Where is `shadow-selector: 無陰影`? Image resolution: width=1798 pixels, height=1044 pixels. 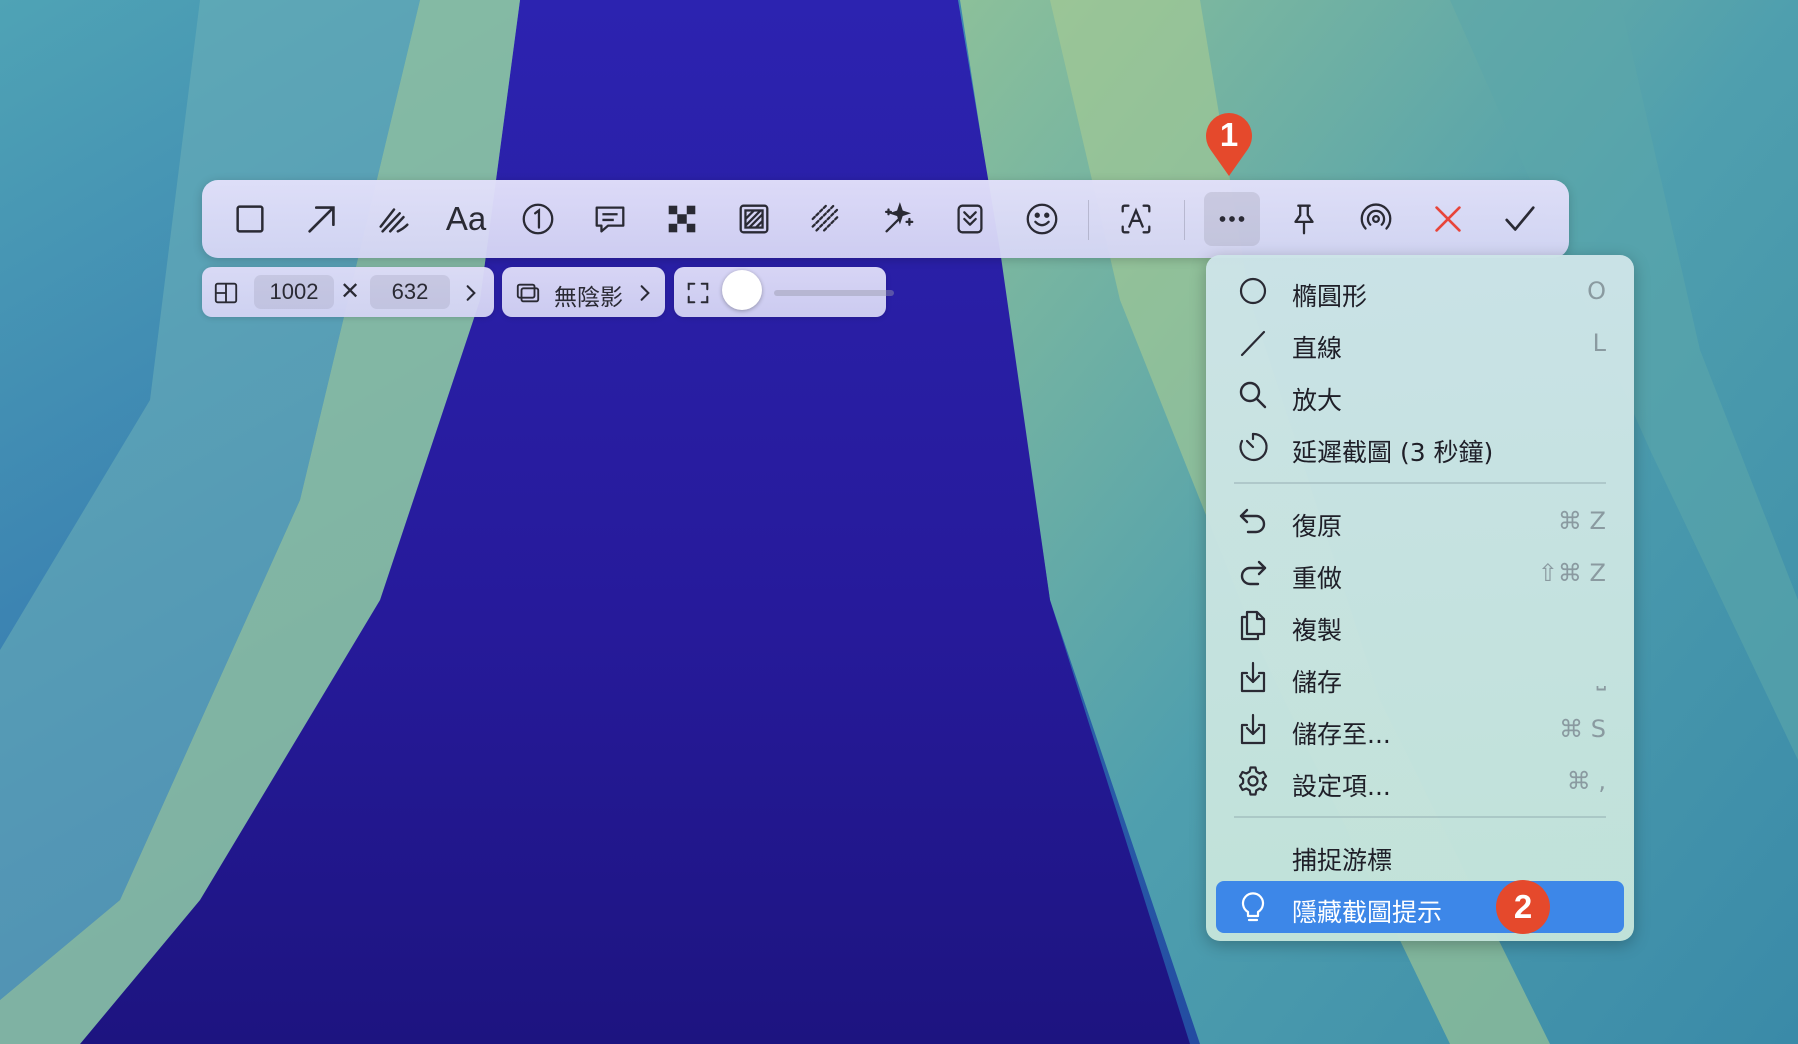
shadow-selector: 無陰影 is located at coordinates (583, 292).